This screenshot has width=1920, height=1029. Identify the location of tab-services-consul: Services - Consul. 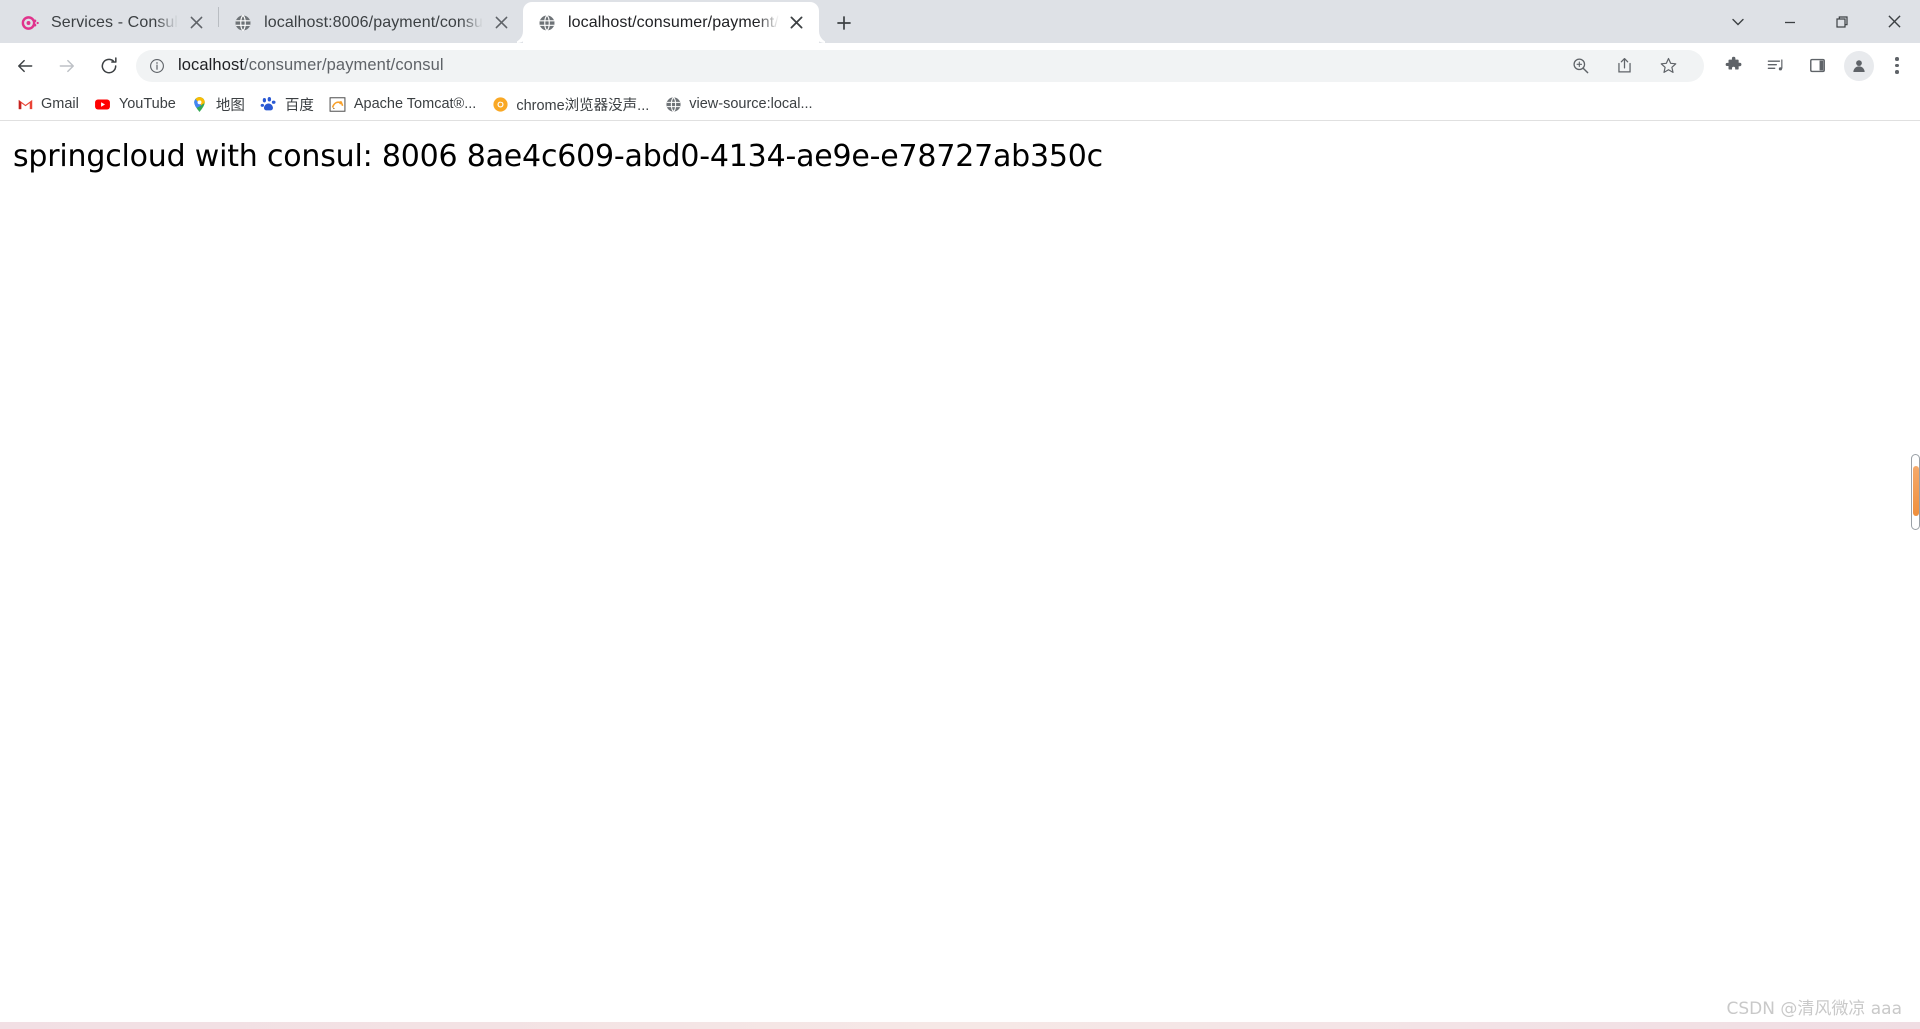
(112, 22).